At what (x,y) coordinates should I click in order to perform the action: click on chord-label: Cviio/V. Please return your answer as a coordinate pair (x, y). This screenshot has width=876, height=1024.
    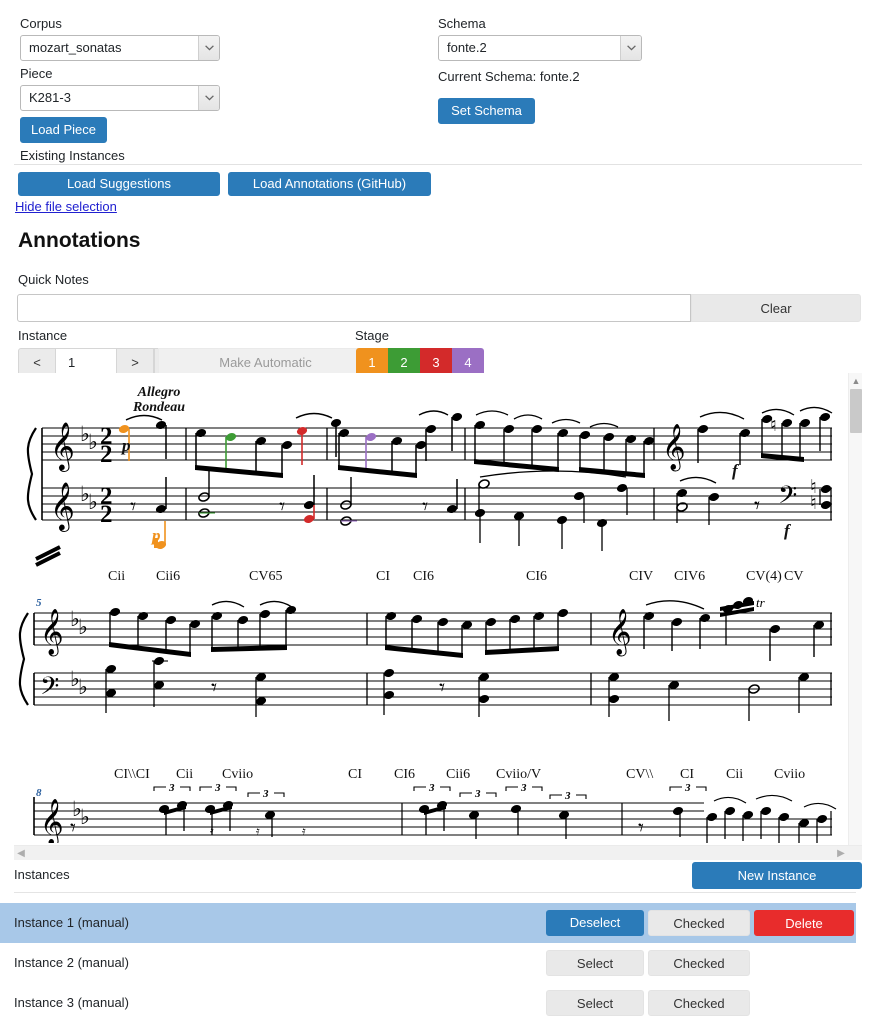
    Looking at the image, I should click on (519, 774).